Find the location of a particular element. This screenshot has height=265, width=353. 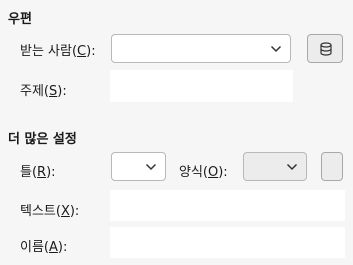

style-options-button is located at coordinates (332, 166).